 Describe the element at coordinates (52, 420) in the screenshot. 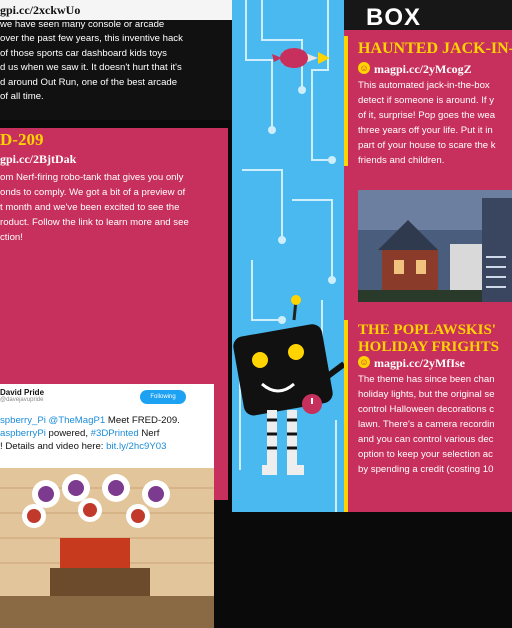

I see `tweet-mention: spberry_Pi @TheMagP1` at that location.